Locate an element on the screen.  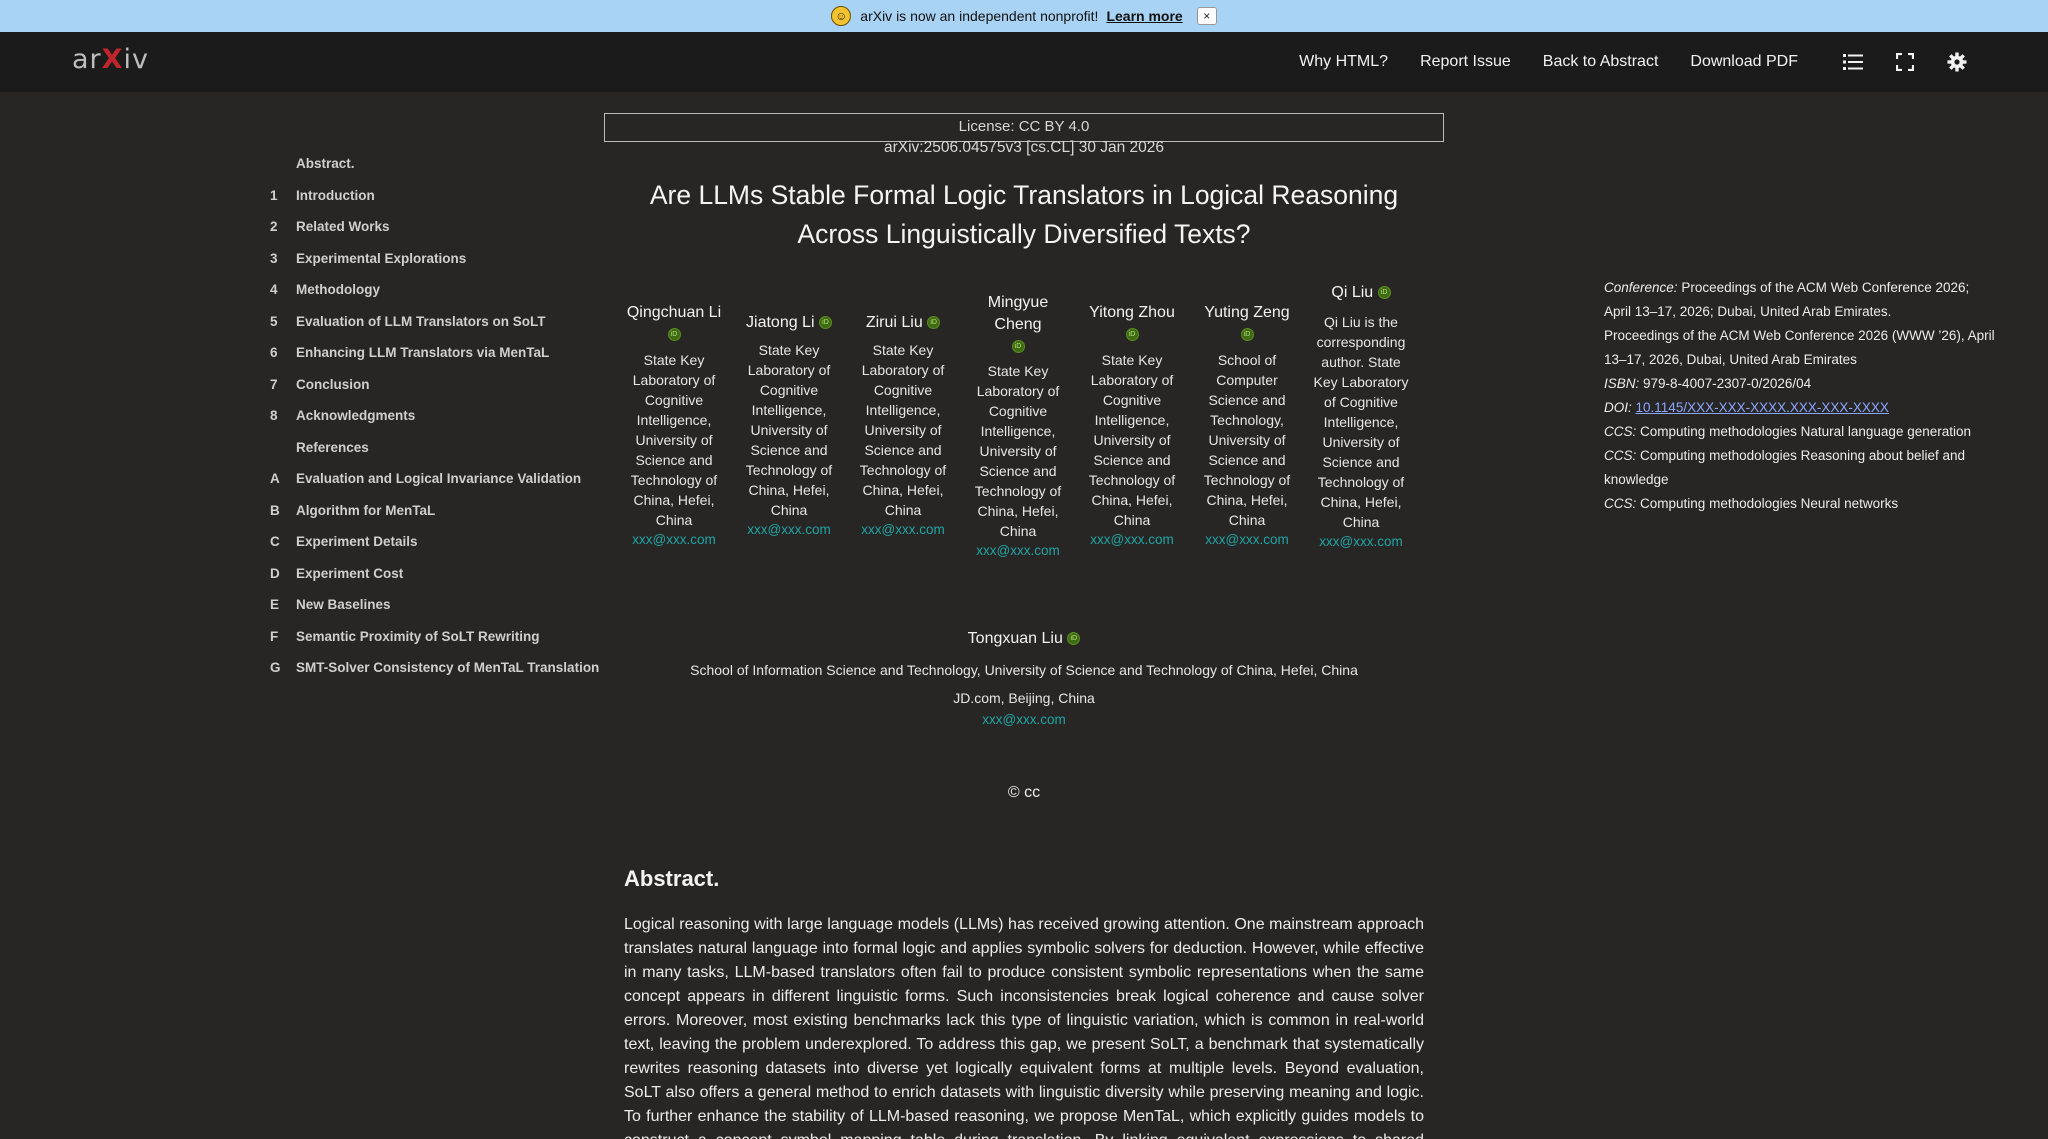
toc-item: 7 Conclusion is located at coordinates (435, 393).